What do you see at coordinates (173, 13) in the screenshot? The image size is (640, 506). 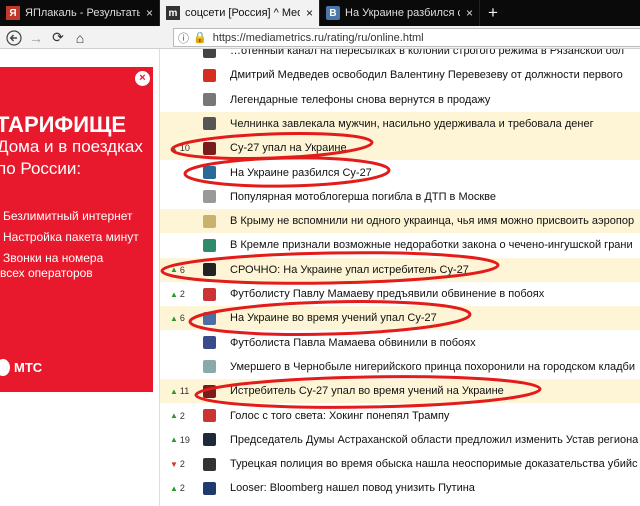 I see `mediametrics-icon: m` at bounding box center [173, 13].